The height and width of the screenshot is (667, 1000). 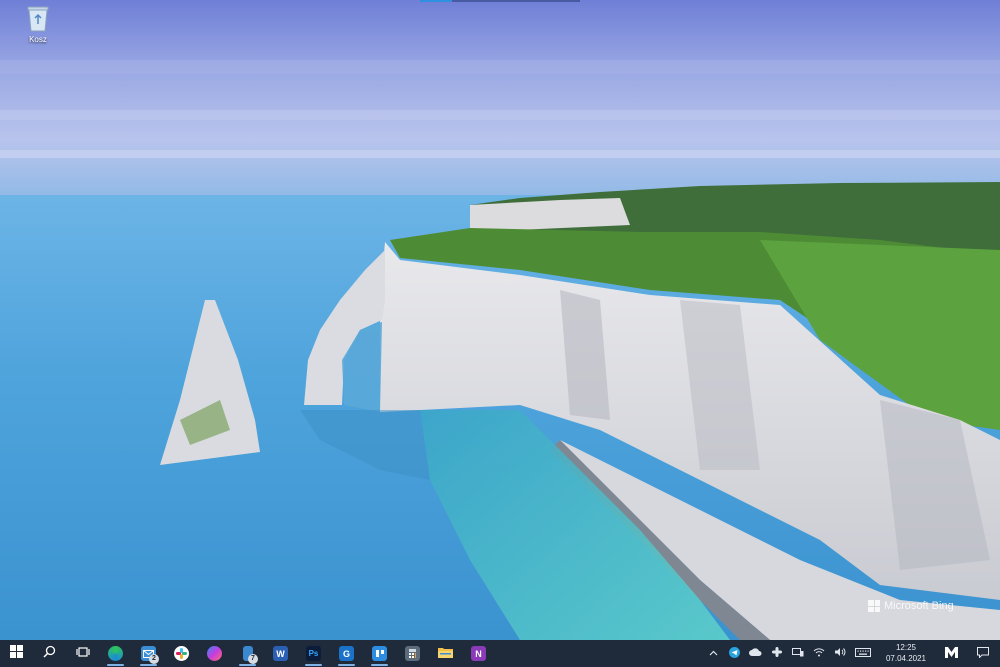 I want to click on folder-icon, so click(x=445, y=654).